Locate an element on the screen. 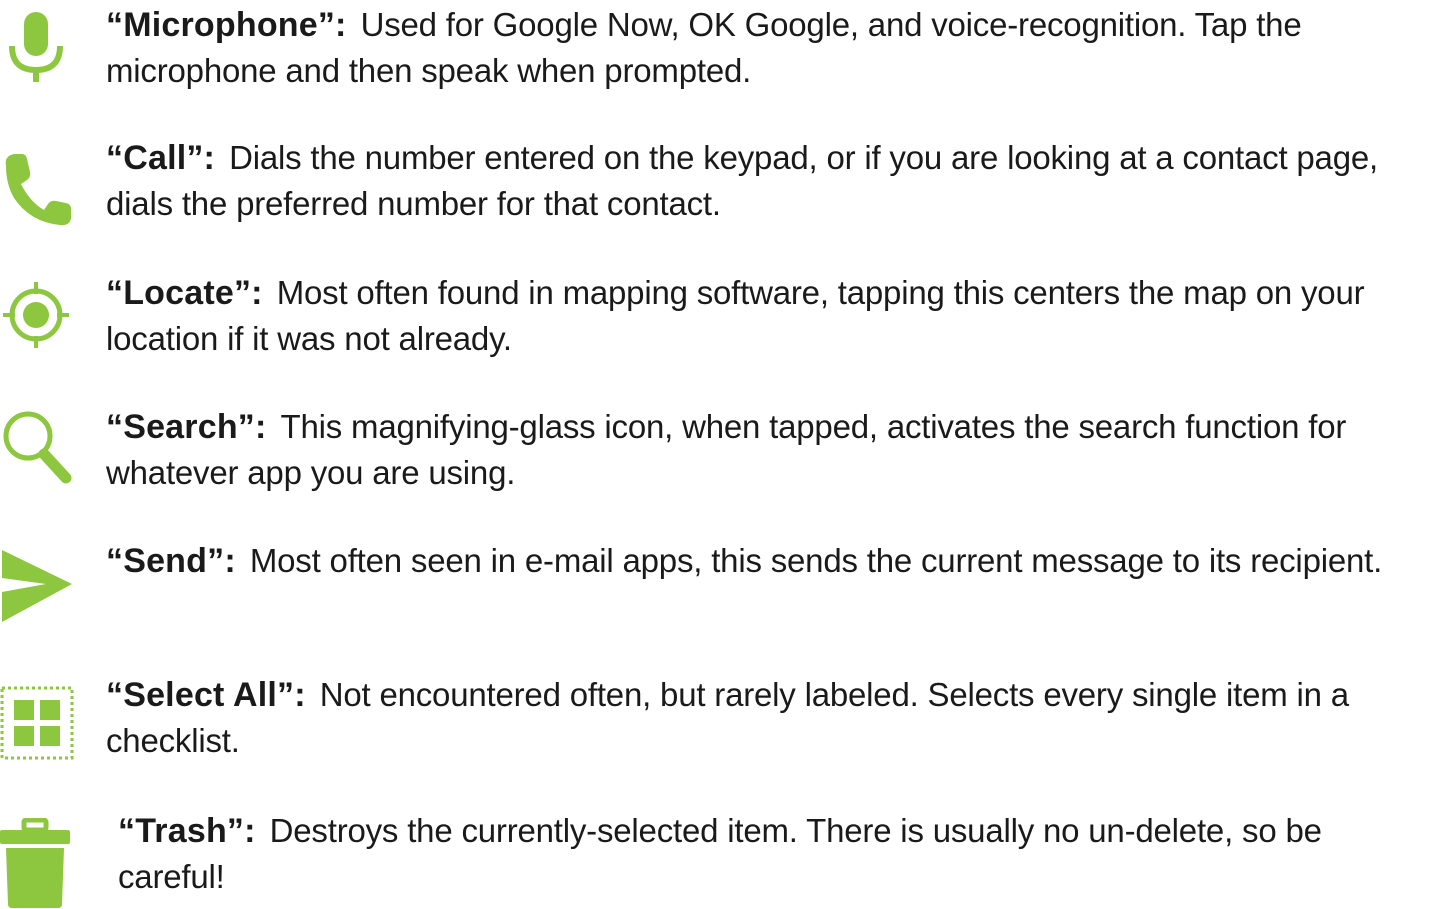 The height and width of the screenshot is (909, 1445). term-label: “Locate”: is located at coordinates (184, 293).